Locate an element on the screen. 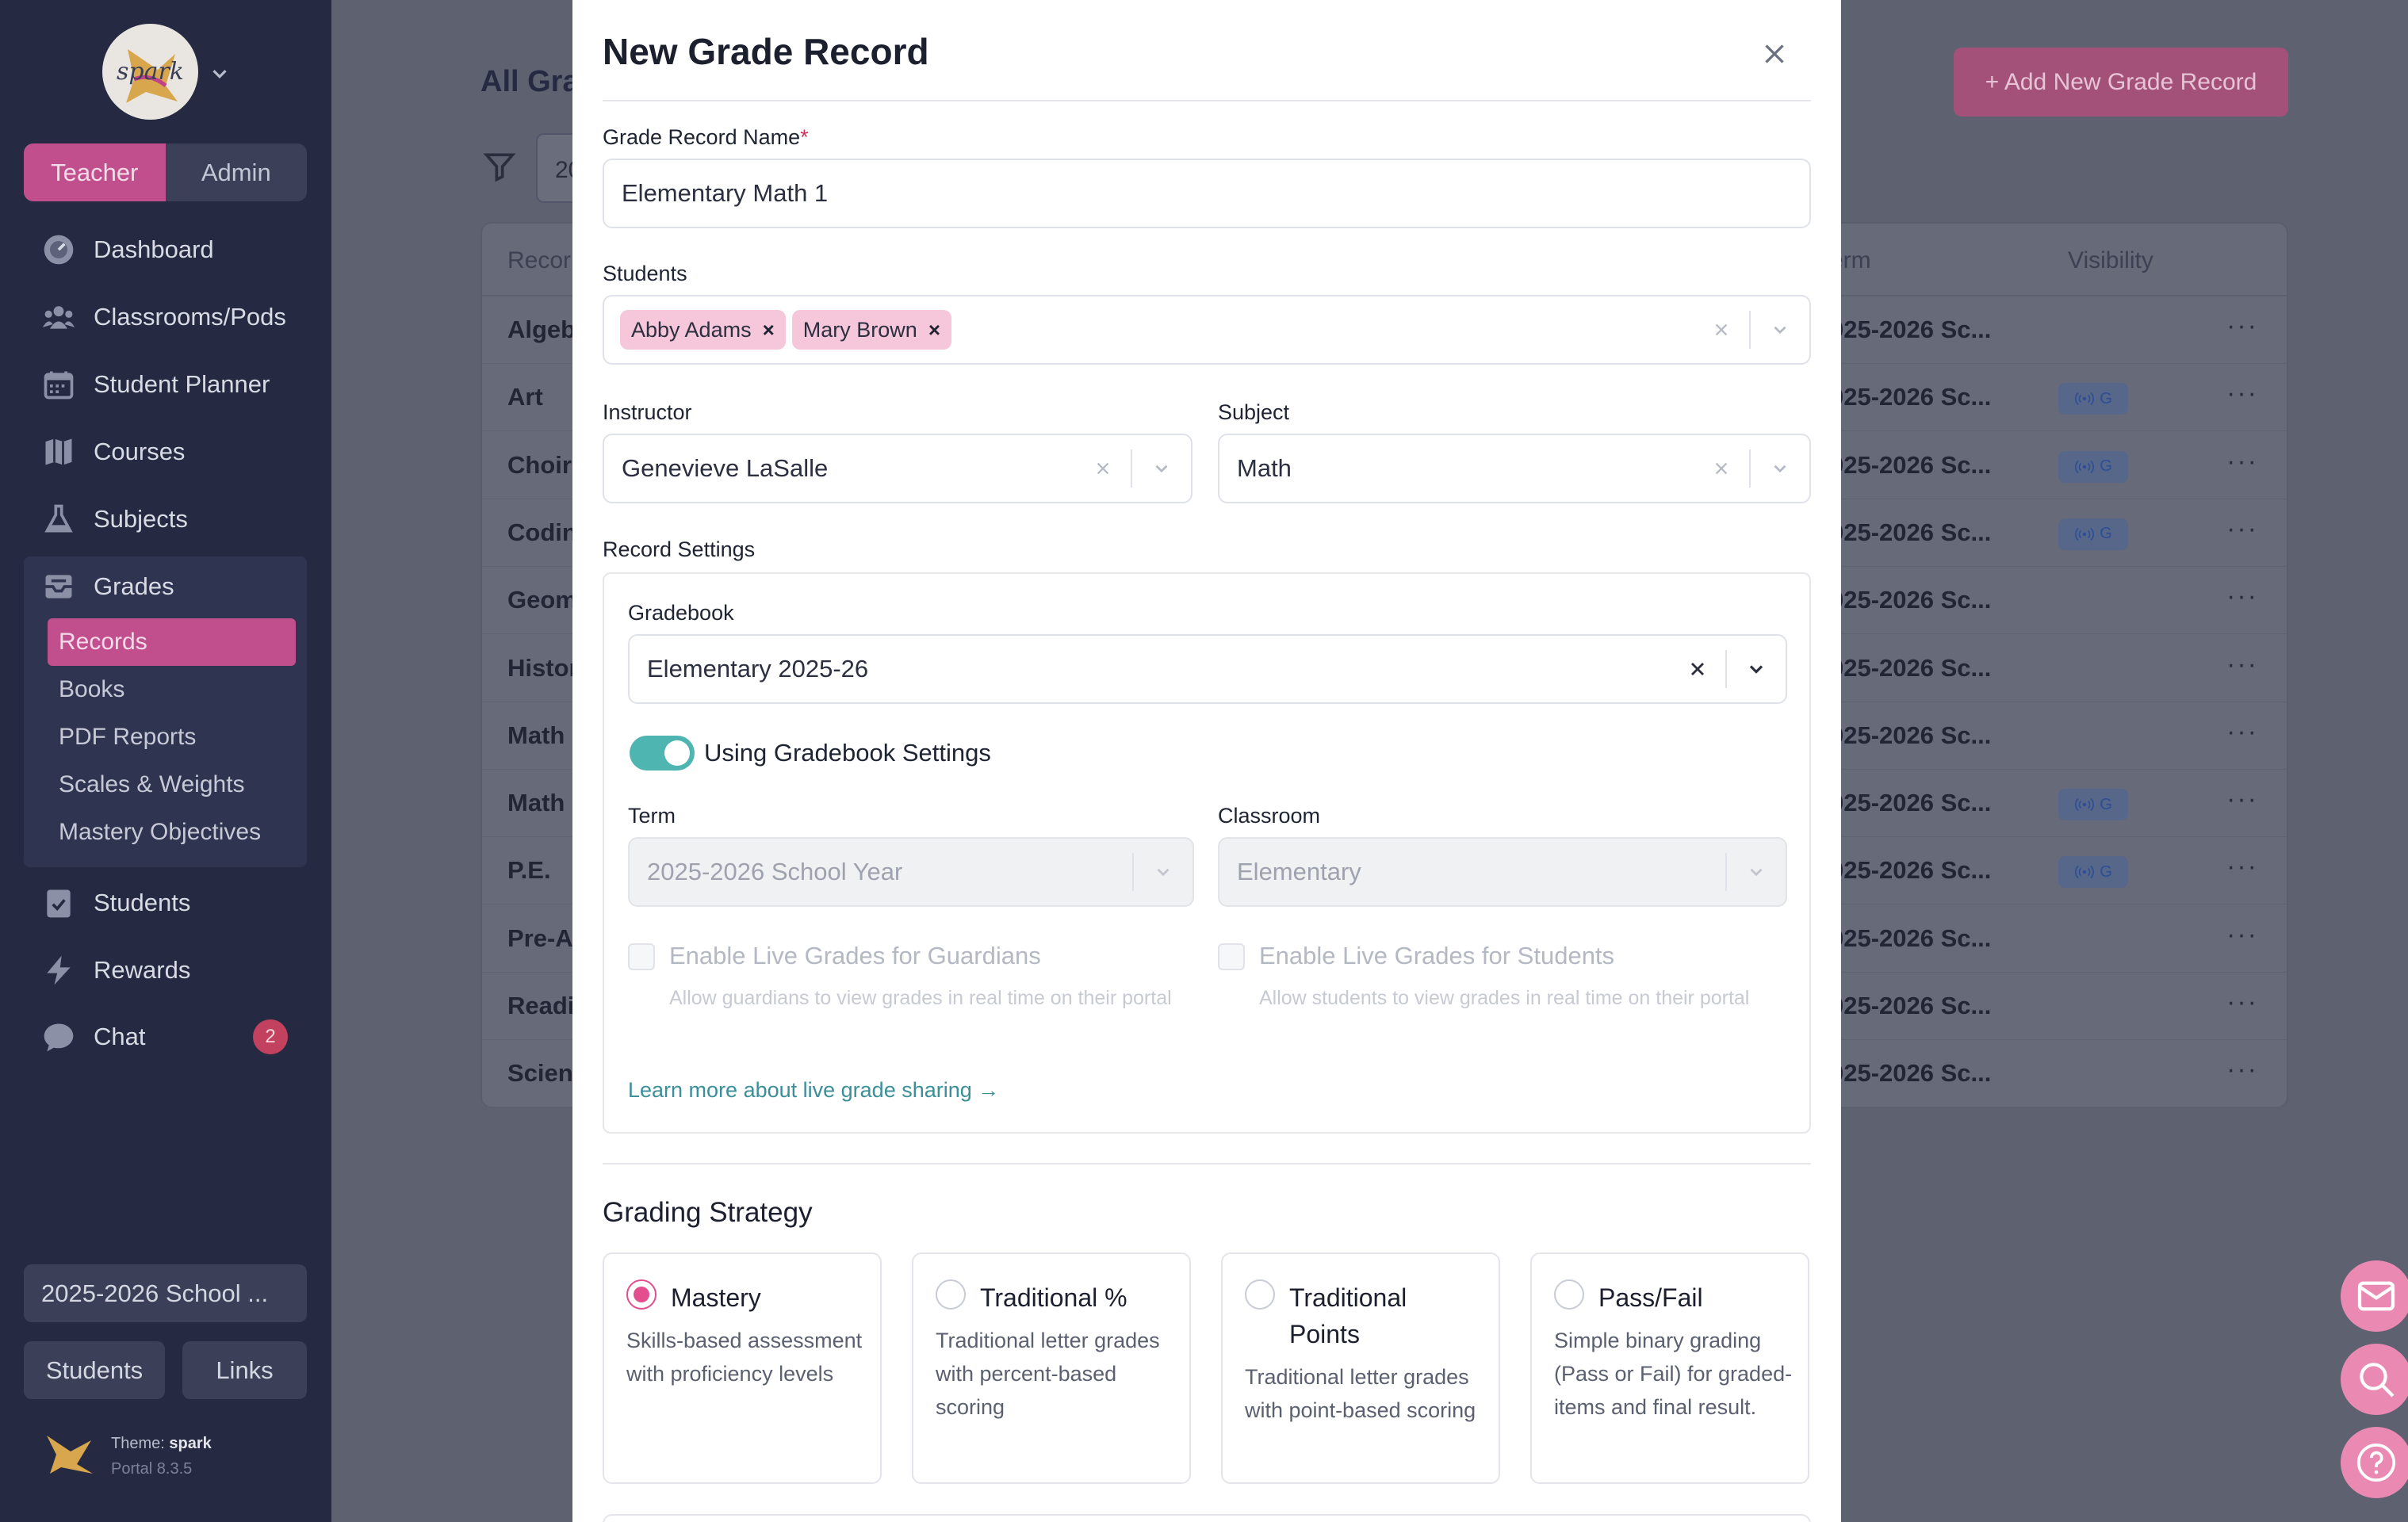  subnav-records: Records is located at coordinates (172, 642).